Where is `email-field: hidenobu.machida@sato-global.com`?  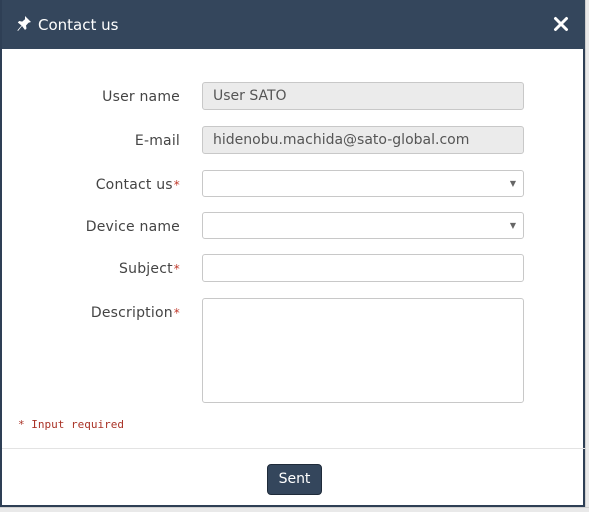 email-field: hidenobu.machida@sato-global.com is located at coordinates (363, 140).